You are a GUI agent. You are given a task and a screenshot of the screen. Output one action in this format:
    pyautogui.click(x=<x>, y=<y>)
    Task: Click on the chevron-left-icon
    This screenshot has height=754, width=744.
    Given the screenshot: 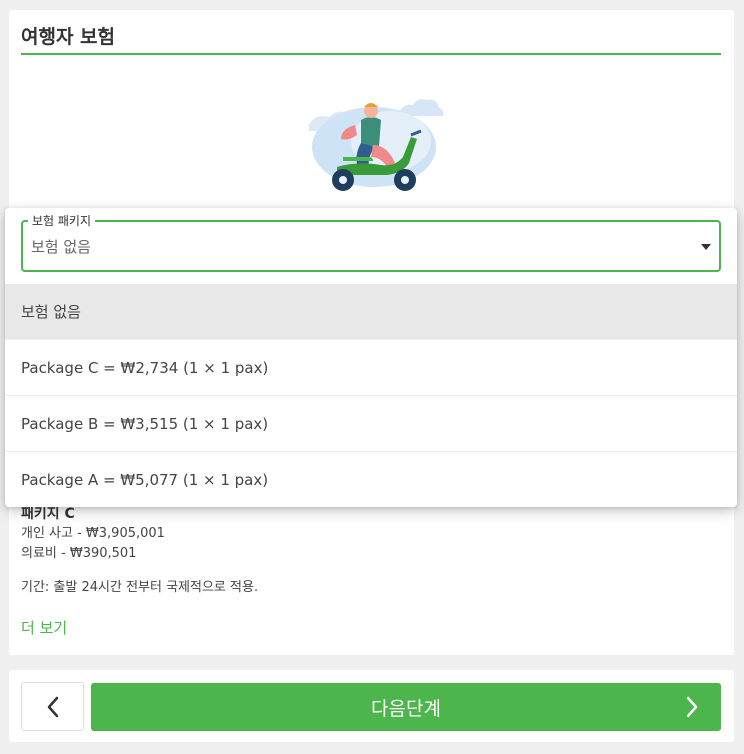 What is the action you would take?
    pyautogui.click(x=52, y=706)
    